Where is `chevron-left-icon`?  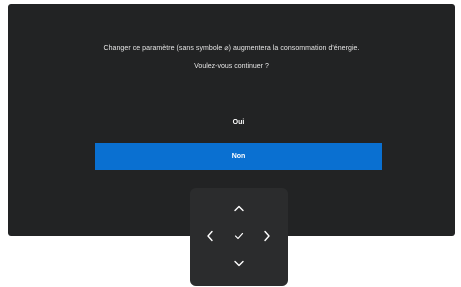 chevron-left-icon is located at coordinates (210, 236).